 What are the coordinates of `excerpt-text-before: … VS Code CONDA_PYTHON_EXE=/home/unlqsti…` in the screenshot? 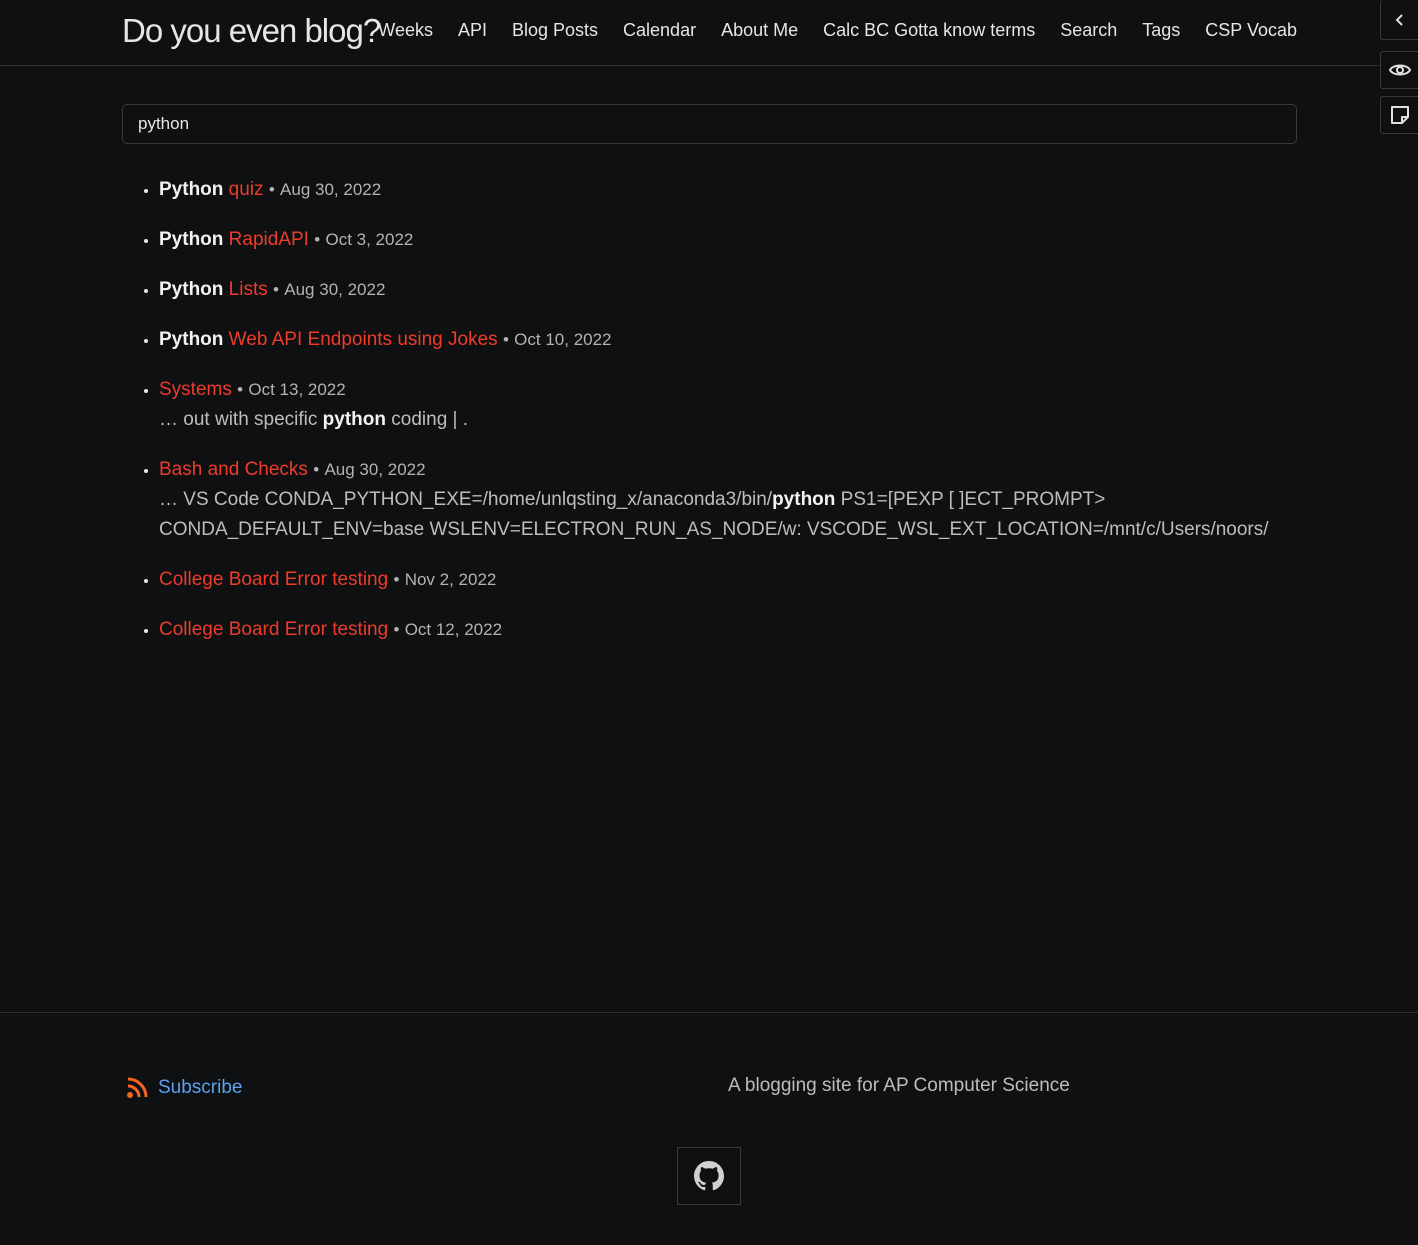 It's located at (466, 499).